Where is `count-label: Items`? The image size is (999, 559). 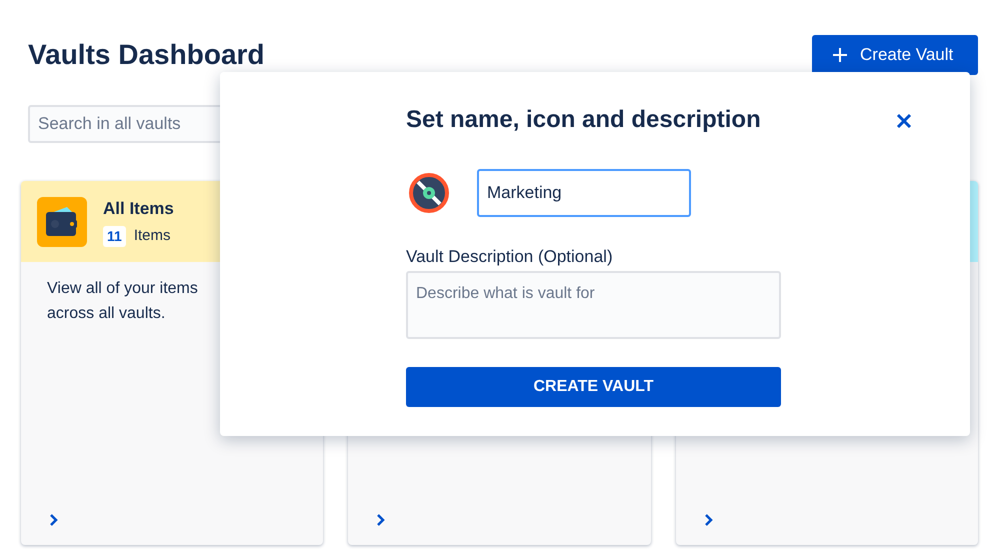 count-label: Items is located at coordinates (152, 236).